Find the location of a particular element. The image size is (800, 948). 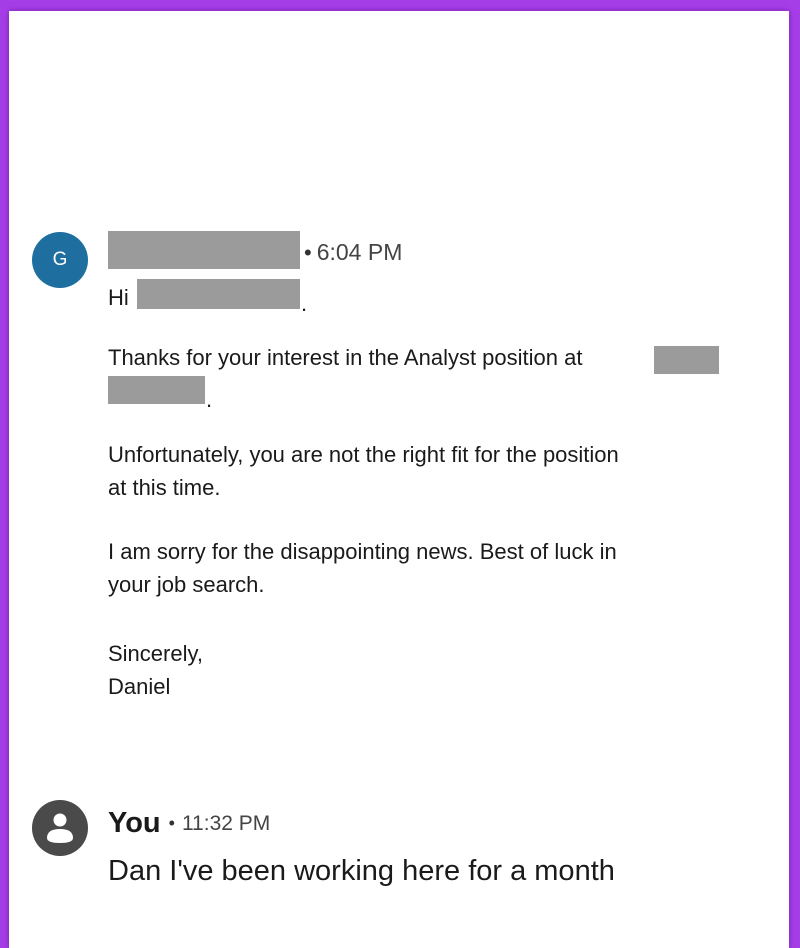

greeting-line: Hi is located at coordinates (118, 297).